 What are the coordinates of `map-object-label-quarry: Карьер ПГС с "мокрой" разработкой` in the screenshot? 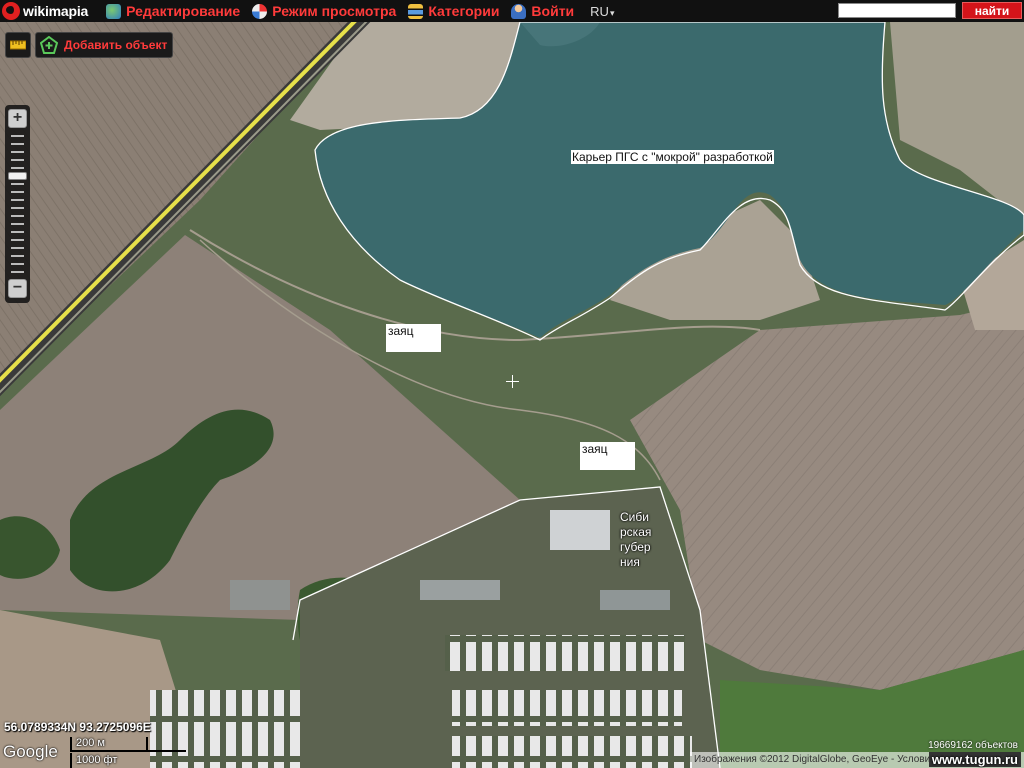 It's located at (672, 157).